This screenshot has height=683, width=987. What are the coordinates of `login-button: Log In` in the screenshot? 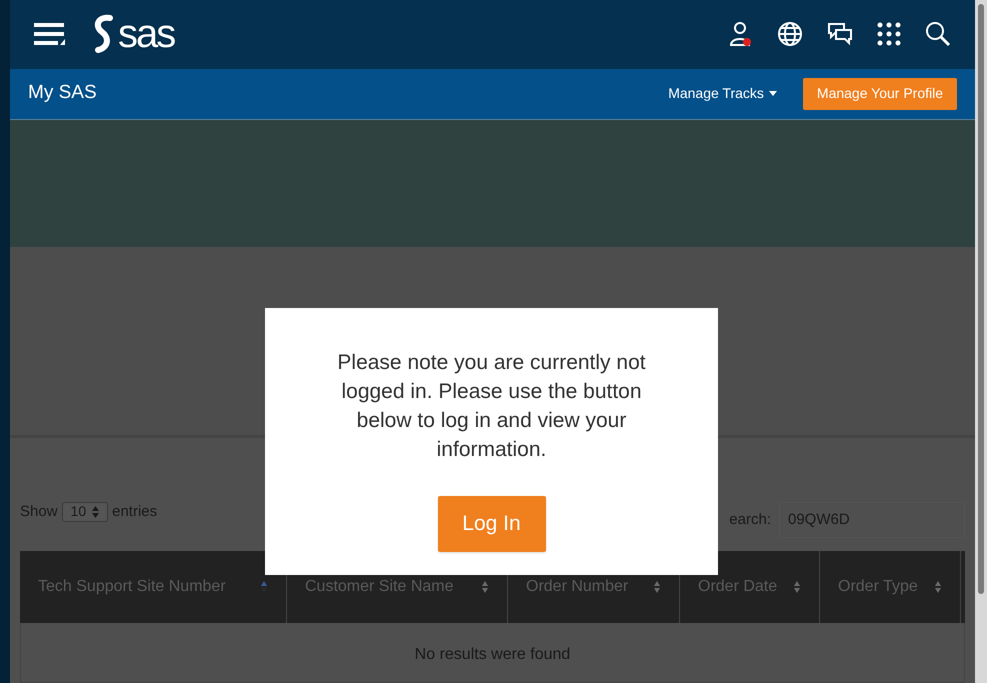 It's located at (492, 524).